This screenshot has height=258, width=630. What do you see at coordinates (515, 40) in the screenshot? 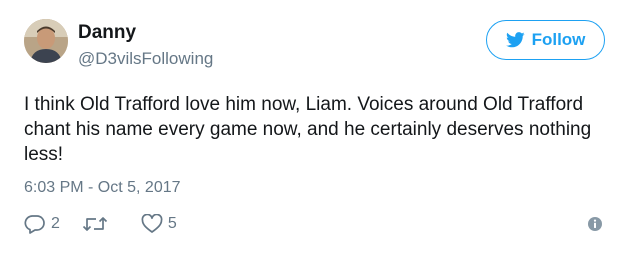
I see `twitter-bird-icon` at bounding box center [515, 40].